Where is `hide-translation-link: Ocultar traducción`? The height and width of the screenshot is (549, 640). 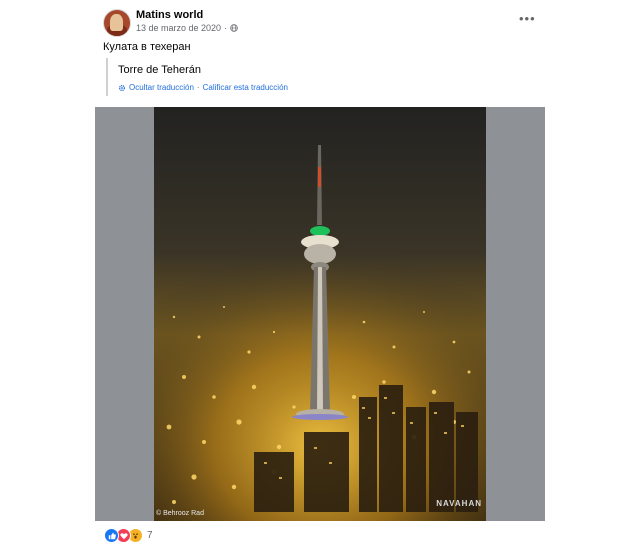 hide-translation-link: Ocultar traducción is located at coordinates (161, 87).